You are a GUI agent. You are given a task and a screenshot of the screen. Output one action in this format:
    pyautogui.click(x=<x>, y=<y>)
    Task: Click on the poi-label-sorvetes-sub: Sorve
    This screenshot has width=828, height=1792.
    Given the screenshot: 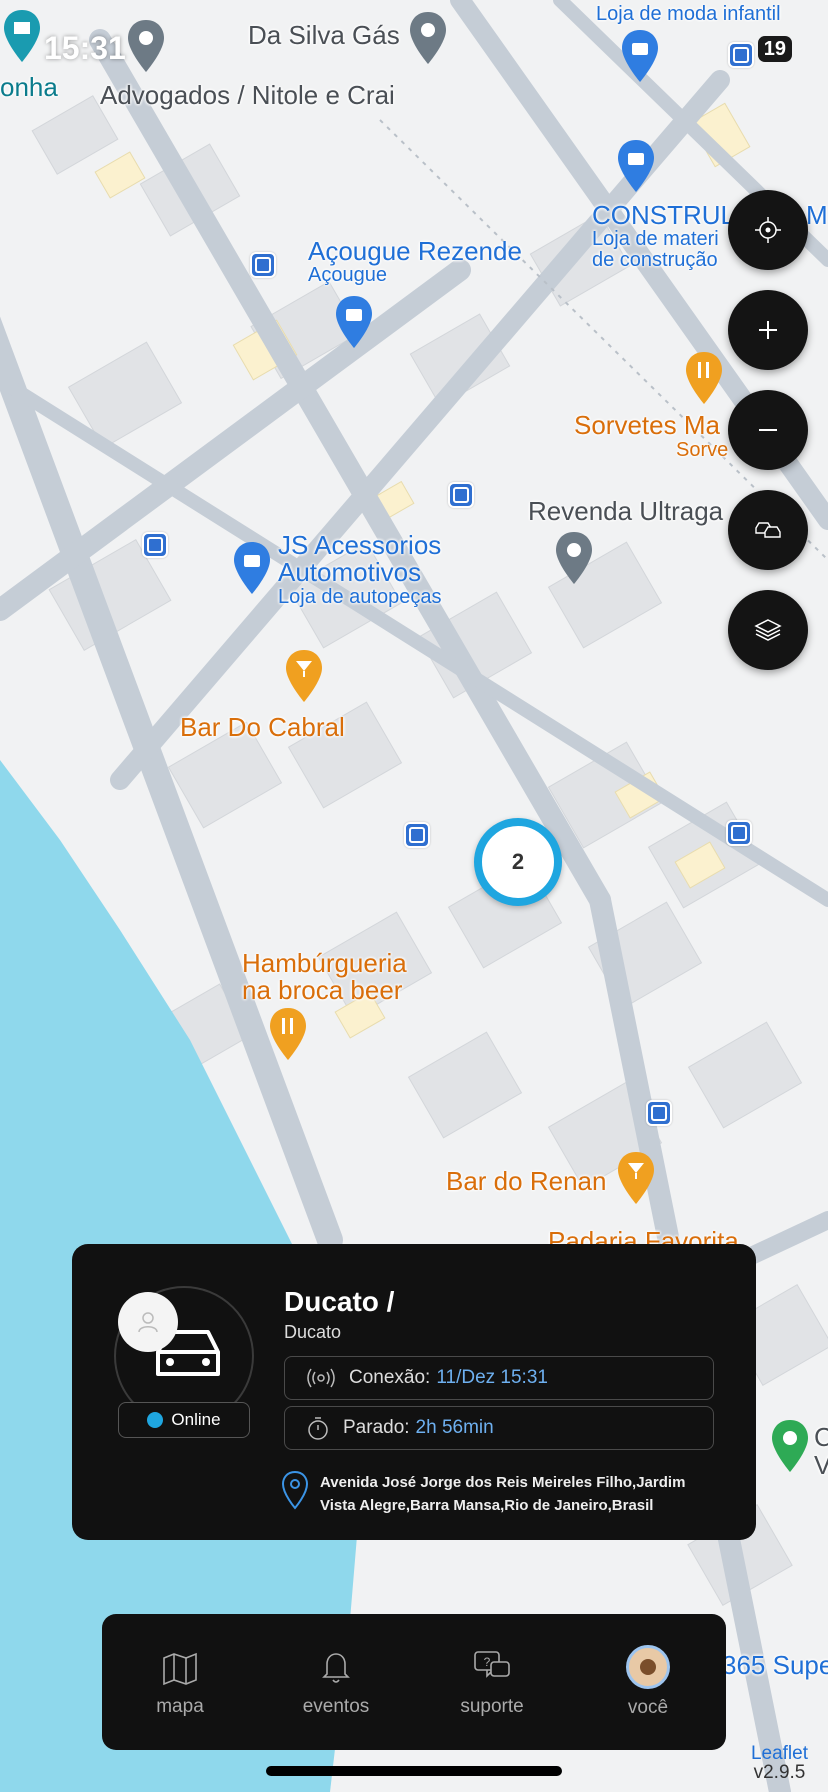 What is the action you would take?
    pyautogui.click(x=702, y=450)
    